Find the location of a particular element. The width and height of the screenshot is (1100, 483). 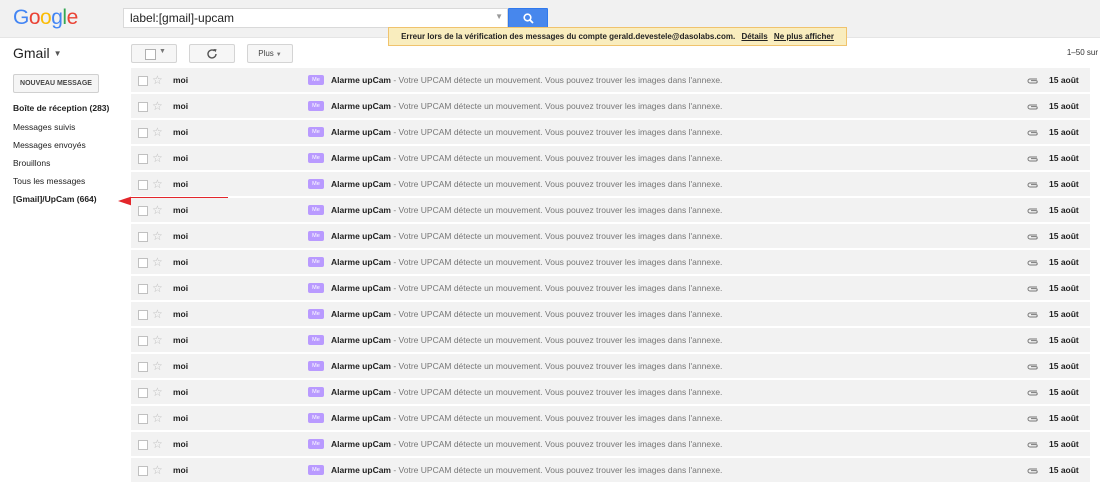

search-box: ▼ is located at coordinates (315, 18).